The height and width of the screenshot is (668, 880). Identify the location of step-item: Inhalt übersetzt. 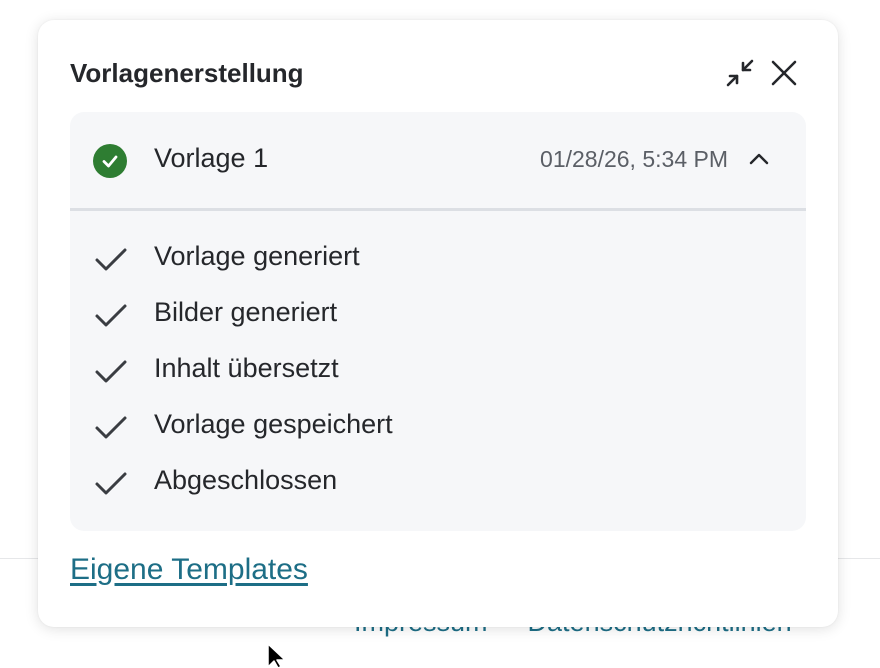
(438, 378).